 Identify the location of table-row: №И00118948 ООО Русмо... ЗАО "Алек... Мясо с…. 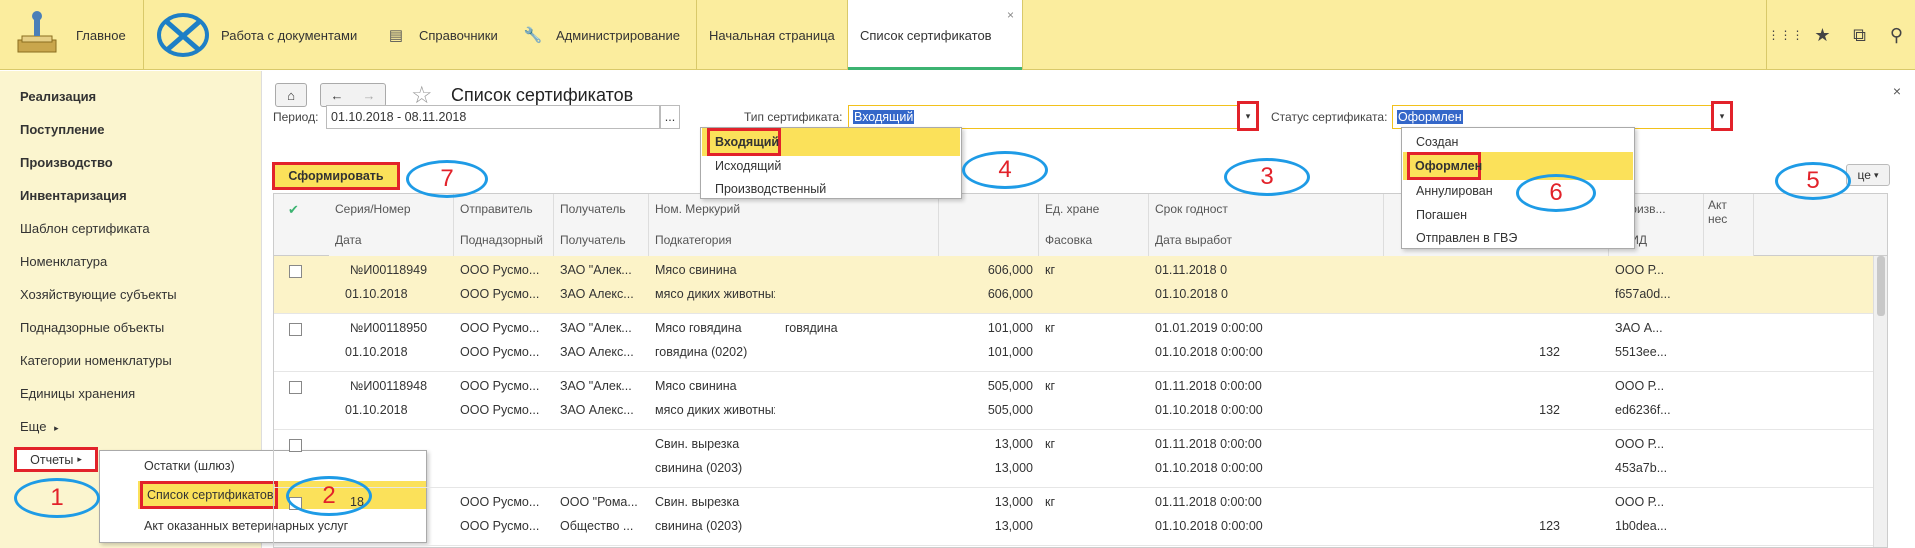
(1080, 401).